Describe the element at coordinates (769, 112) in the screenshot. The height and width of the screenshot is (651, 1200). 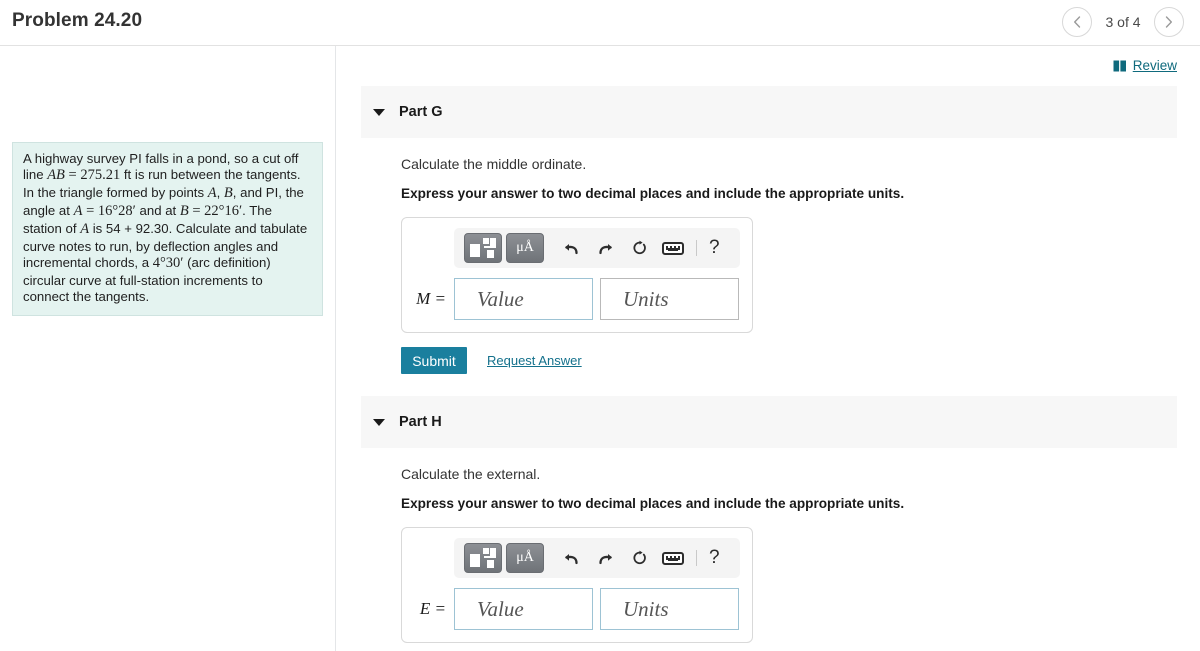
I see `part-header-g: Part G` at that location.